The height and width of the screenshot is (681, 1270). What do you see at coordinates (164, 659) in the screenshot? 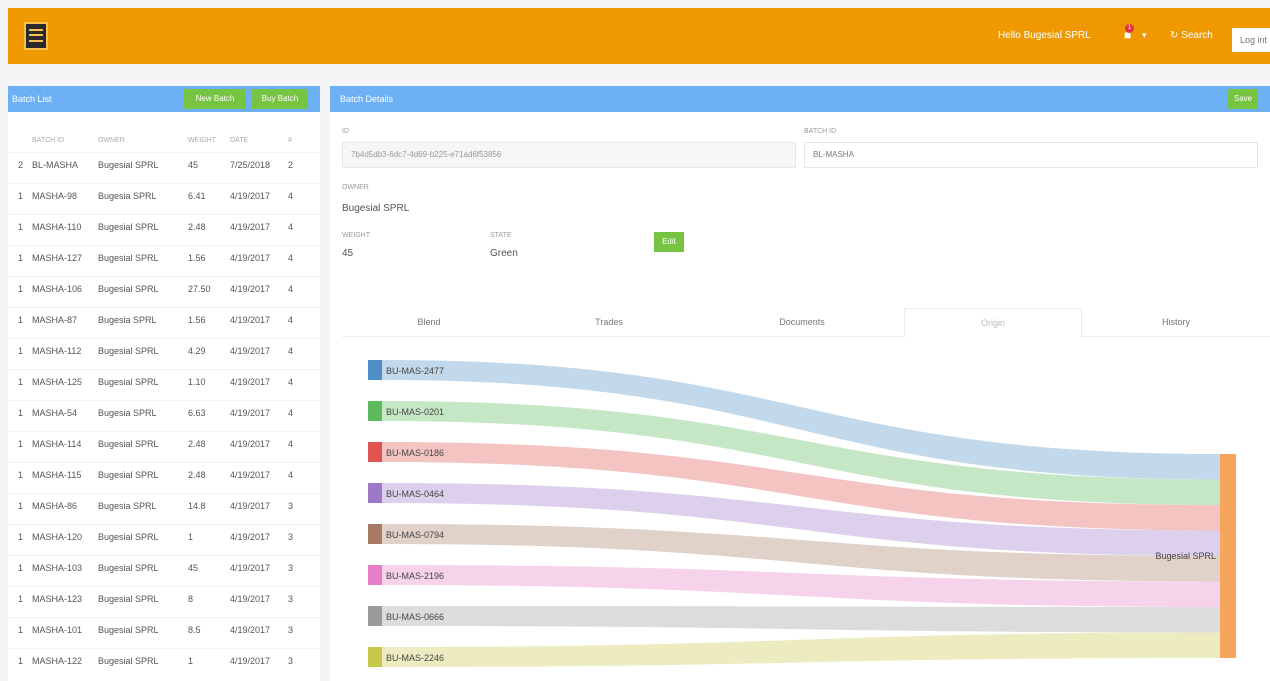
I see `table-row: 1 MASHA-122 Bugesial SPRL 1 4/19/2017 3` at bounding box center [164, 659].